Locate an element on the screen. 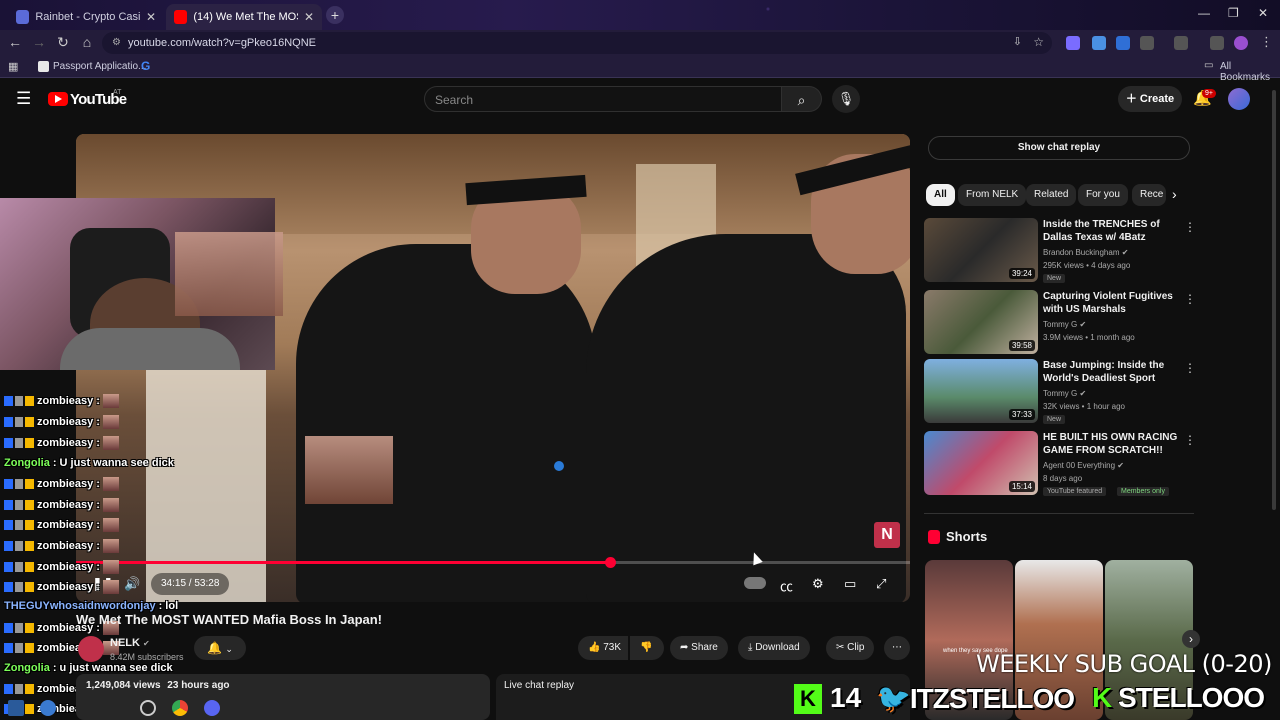 The height and width of the screenshot is (720, 1280). more-actions-button: ⋯ is located at coordinates (897, 648).